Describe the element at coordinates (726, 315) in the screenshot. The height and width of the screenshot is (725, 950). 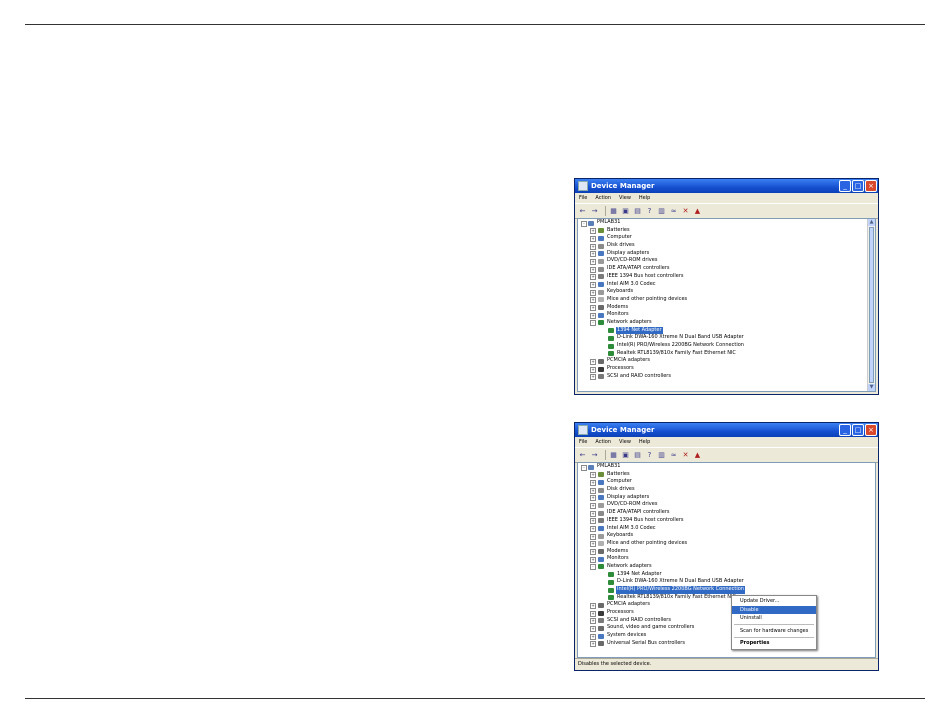
I see `tree-category: + Monitors` at that location.